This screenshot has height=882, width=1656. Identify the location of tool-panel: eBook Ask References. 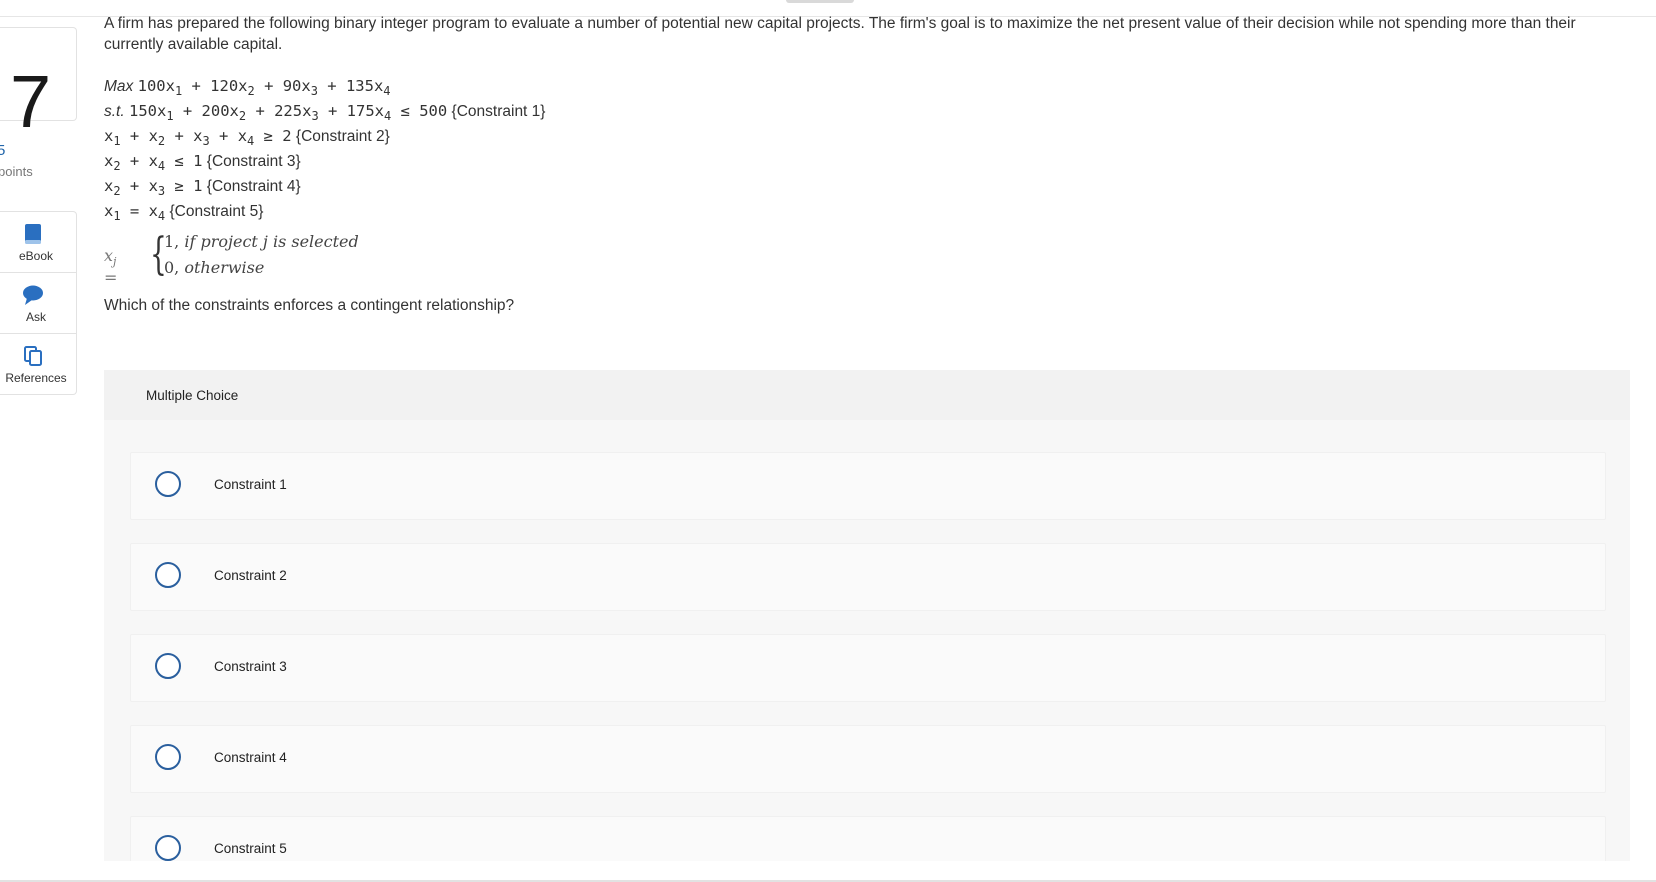
(38, 303).